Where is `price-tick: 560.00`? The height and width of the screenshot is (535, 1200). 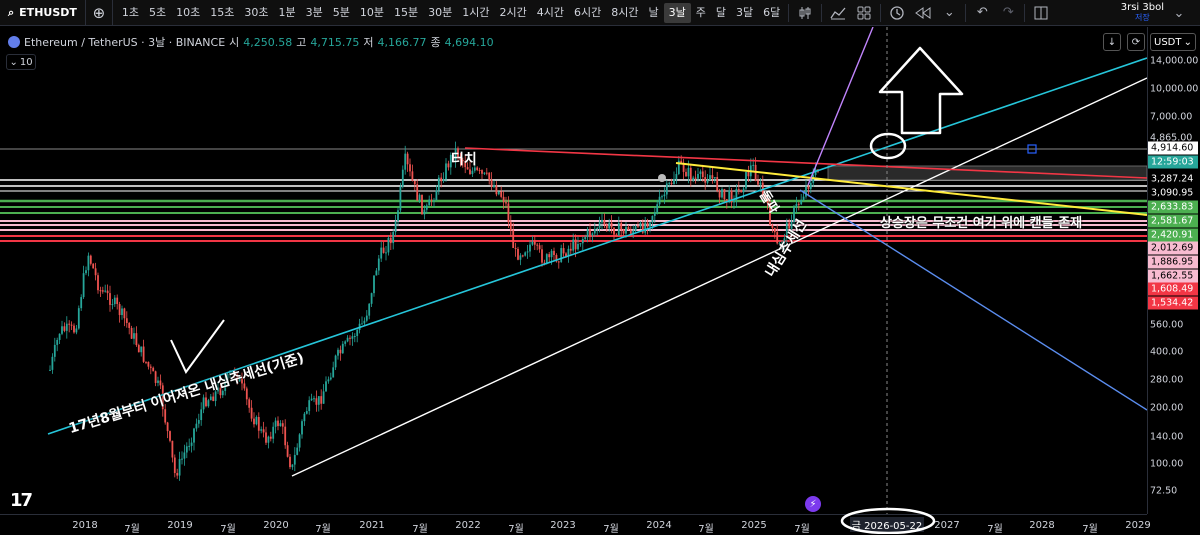 price-tick: 560.00 is located at coordinates (1167, 325).